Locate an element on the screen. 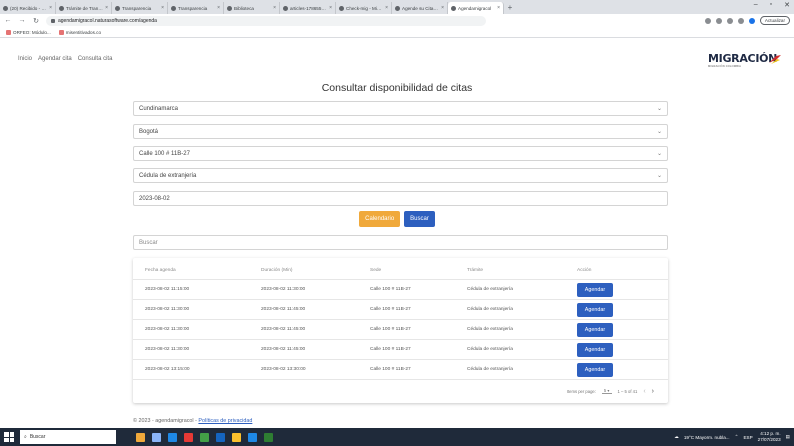 The image size is (794, 446). clock: 4:12 p. m. 27/07/2023 is located at coordinates (769, 437).